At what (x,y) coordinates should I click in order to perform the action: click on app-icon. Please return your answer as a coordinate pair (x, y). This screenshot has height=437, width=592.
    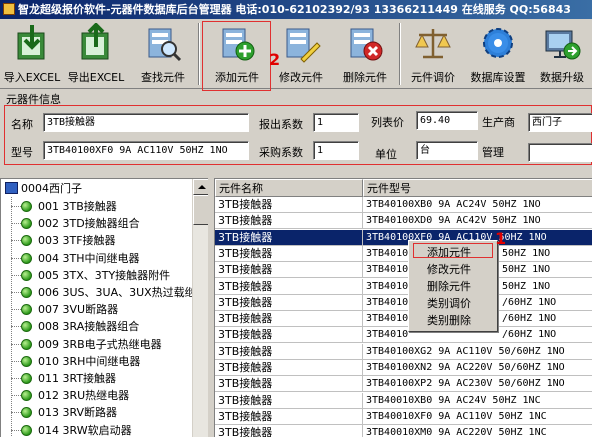
    Looking at the image, I should click on (9, 9).